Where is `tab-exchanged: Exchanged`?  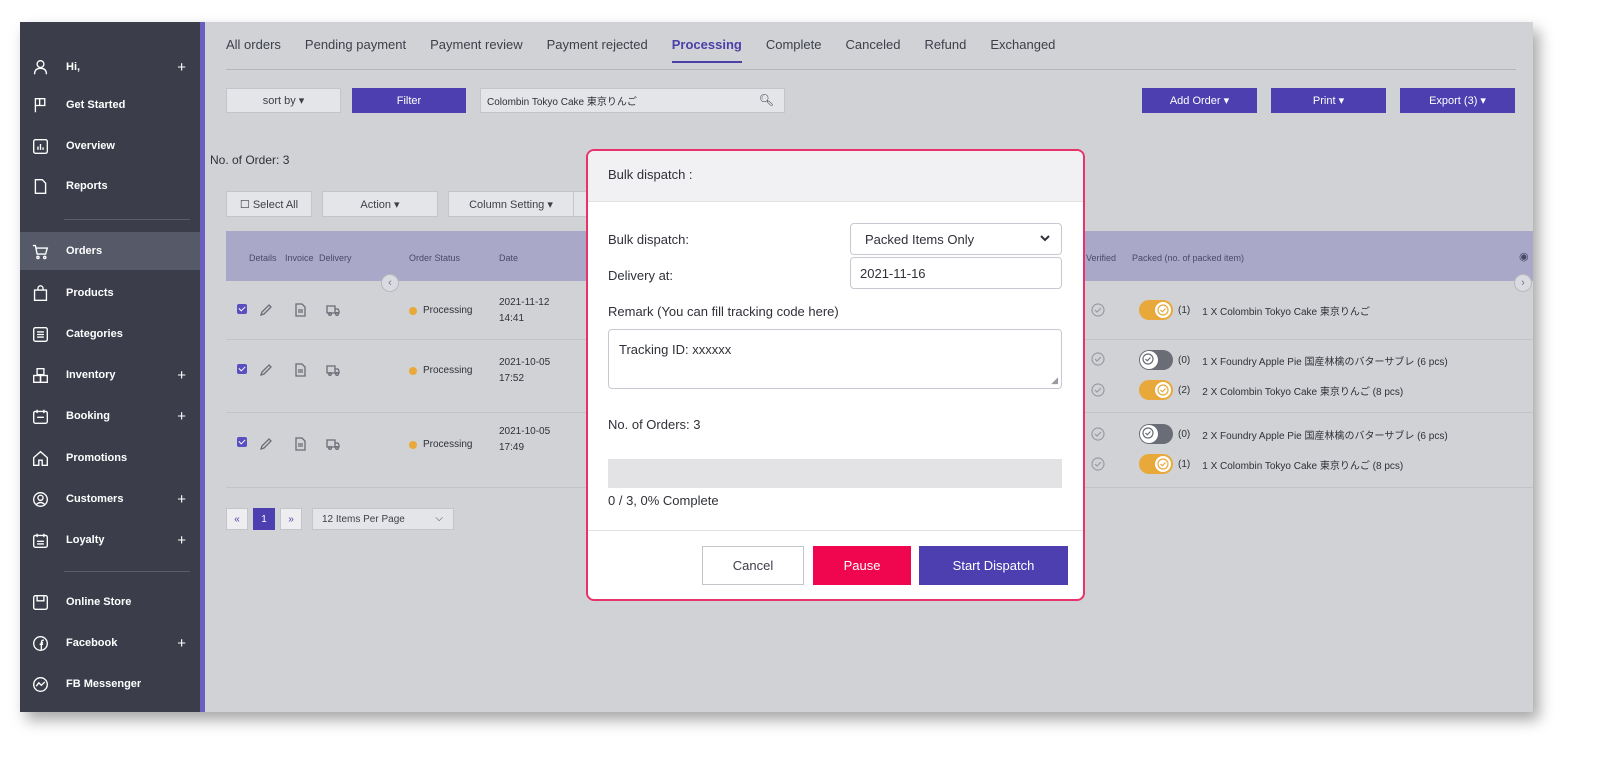
tab-exchanged: Exchanged is located at coordinates (1022, 50).